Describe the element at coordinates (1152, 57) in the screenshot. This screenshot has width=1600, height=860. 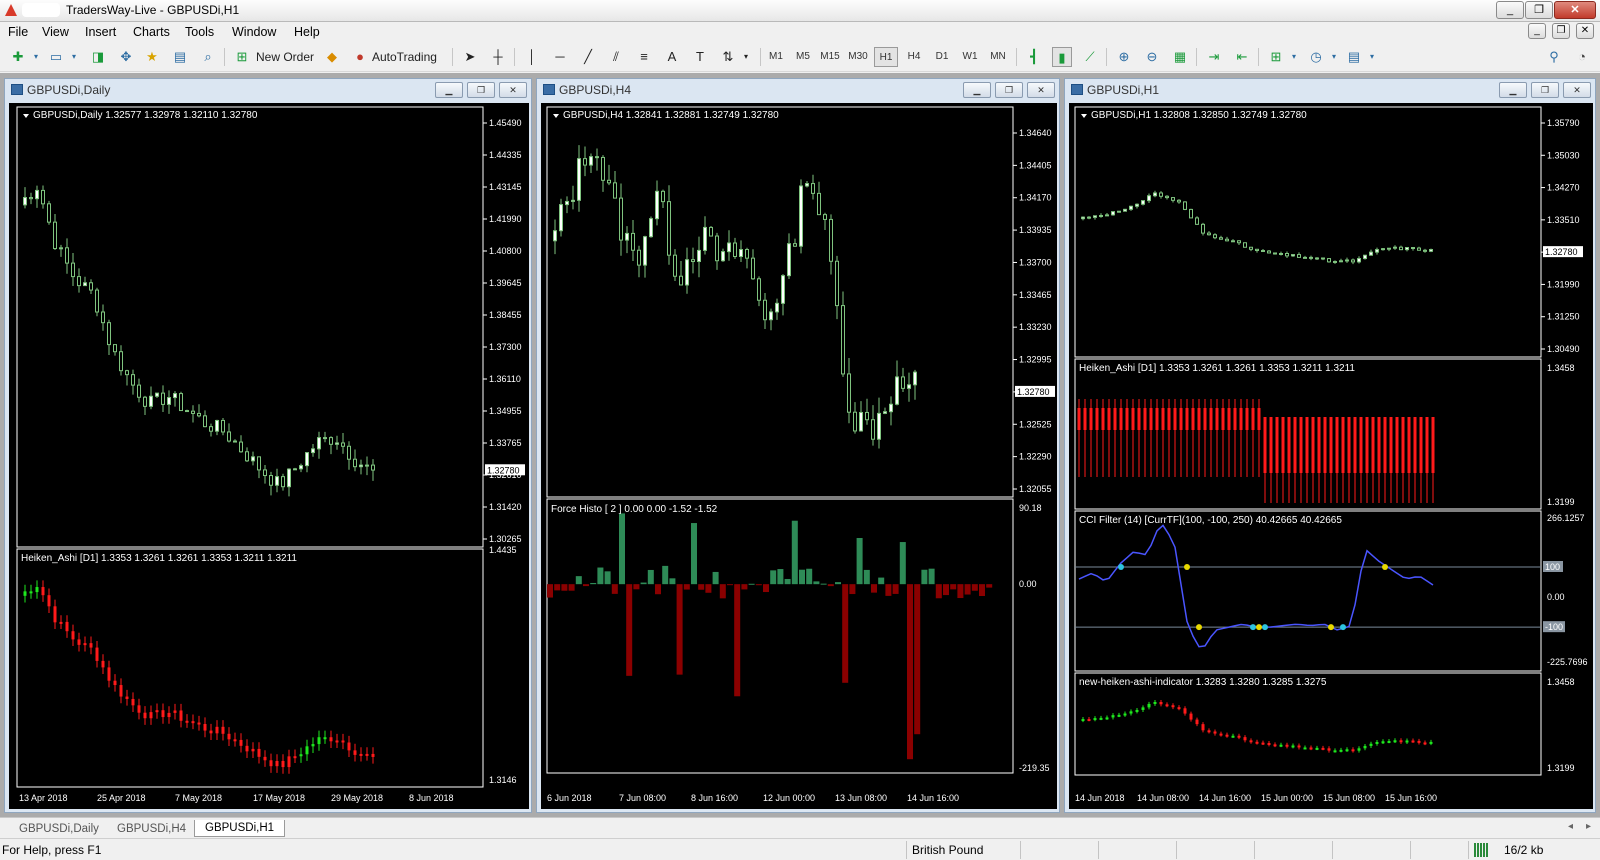
I see `zoom-out-icon: ⊖` at that location.